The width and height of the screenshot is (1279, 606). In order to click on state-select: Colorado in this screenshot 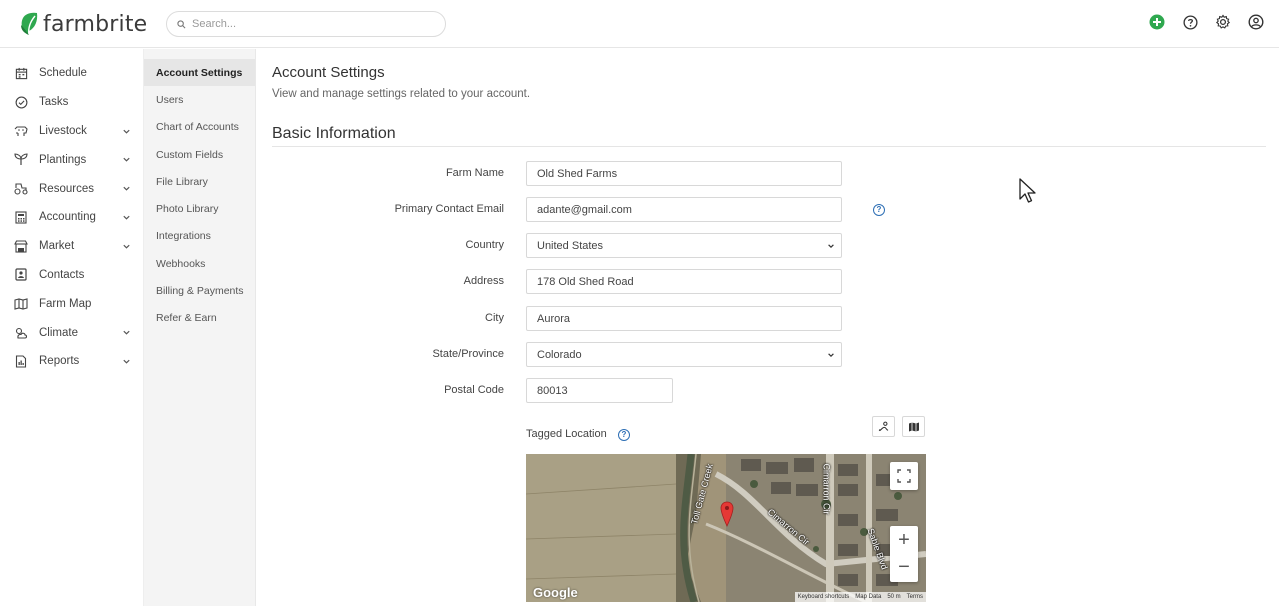, I will do `click(684, 354)`.